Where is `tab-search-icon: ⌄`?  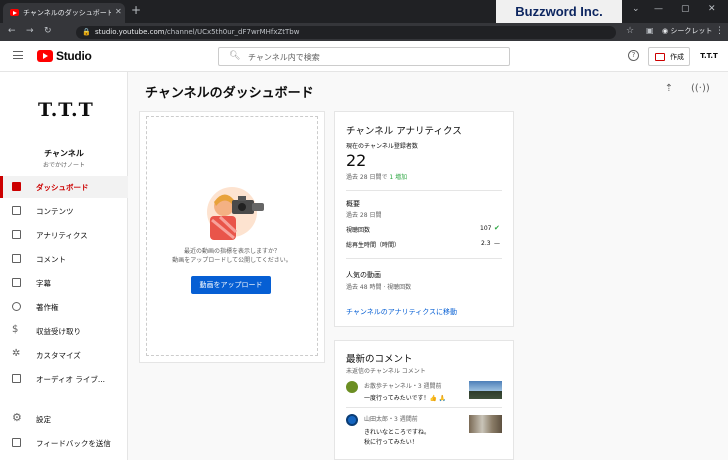 tab-search-icon: ⌄ is located at coordinates (636, 9).